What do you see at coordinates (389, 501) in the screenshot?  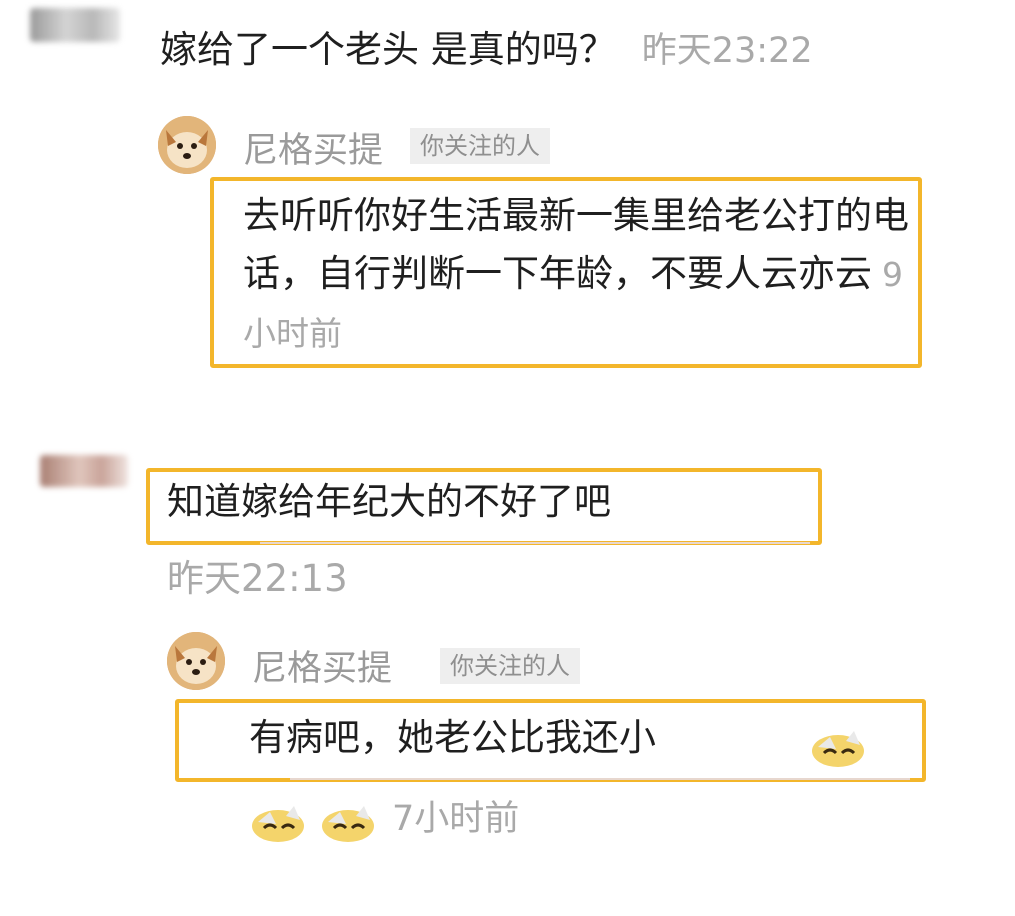 I see `comment-text: 知道嫁给年纪大的不好了吧` at bounding box center [389, 501].